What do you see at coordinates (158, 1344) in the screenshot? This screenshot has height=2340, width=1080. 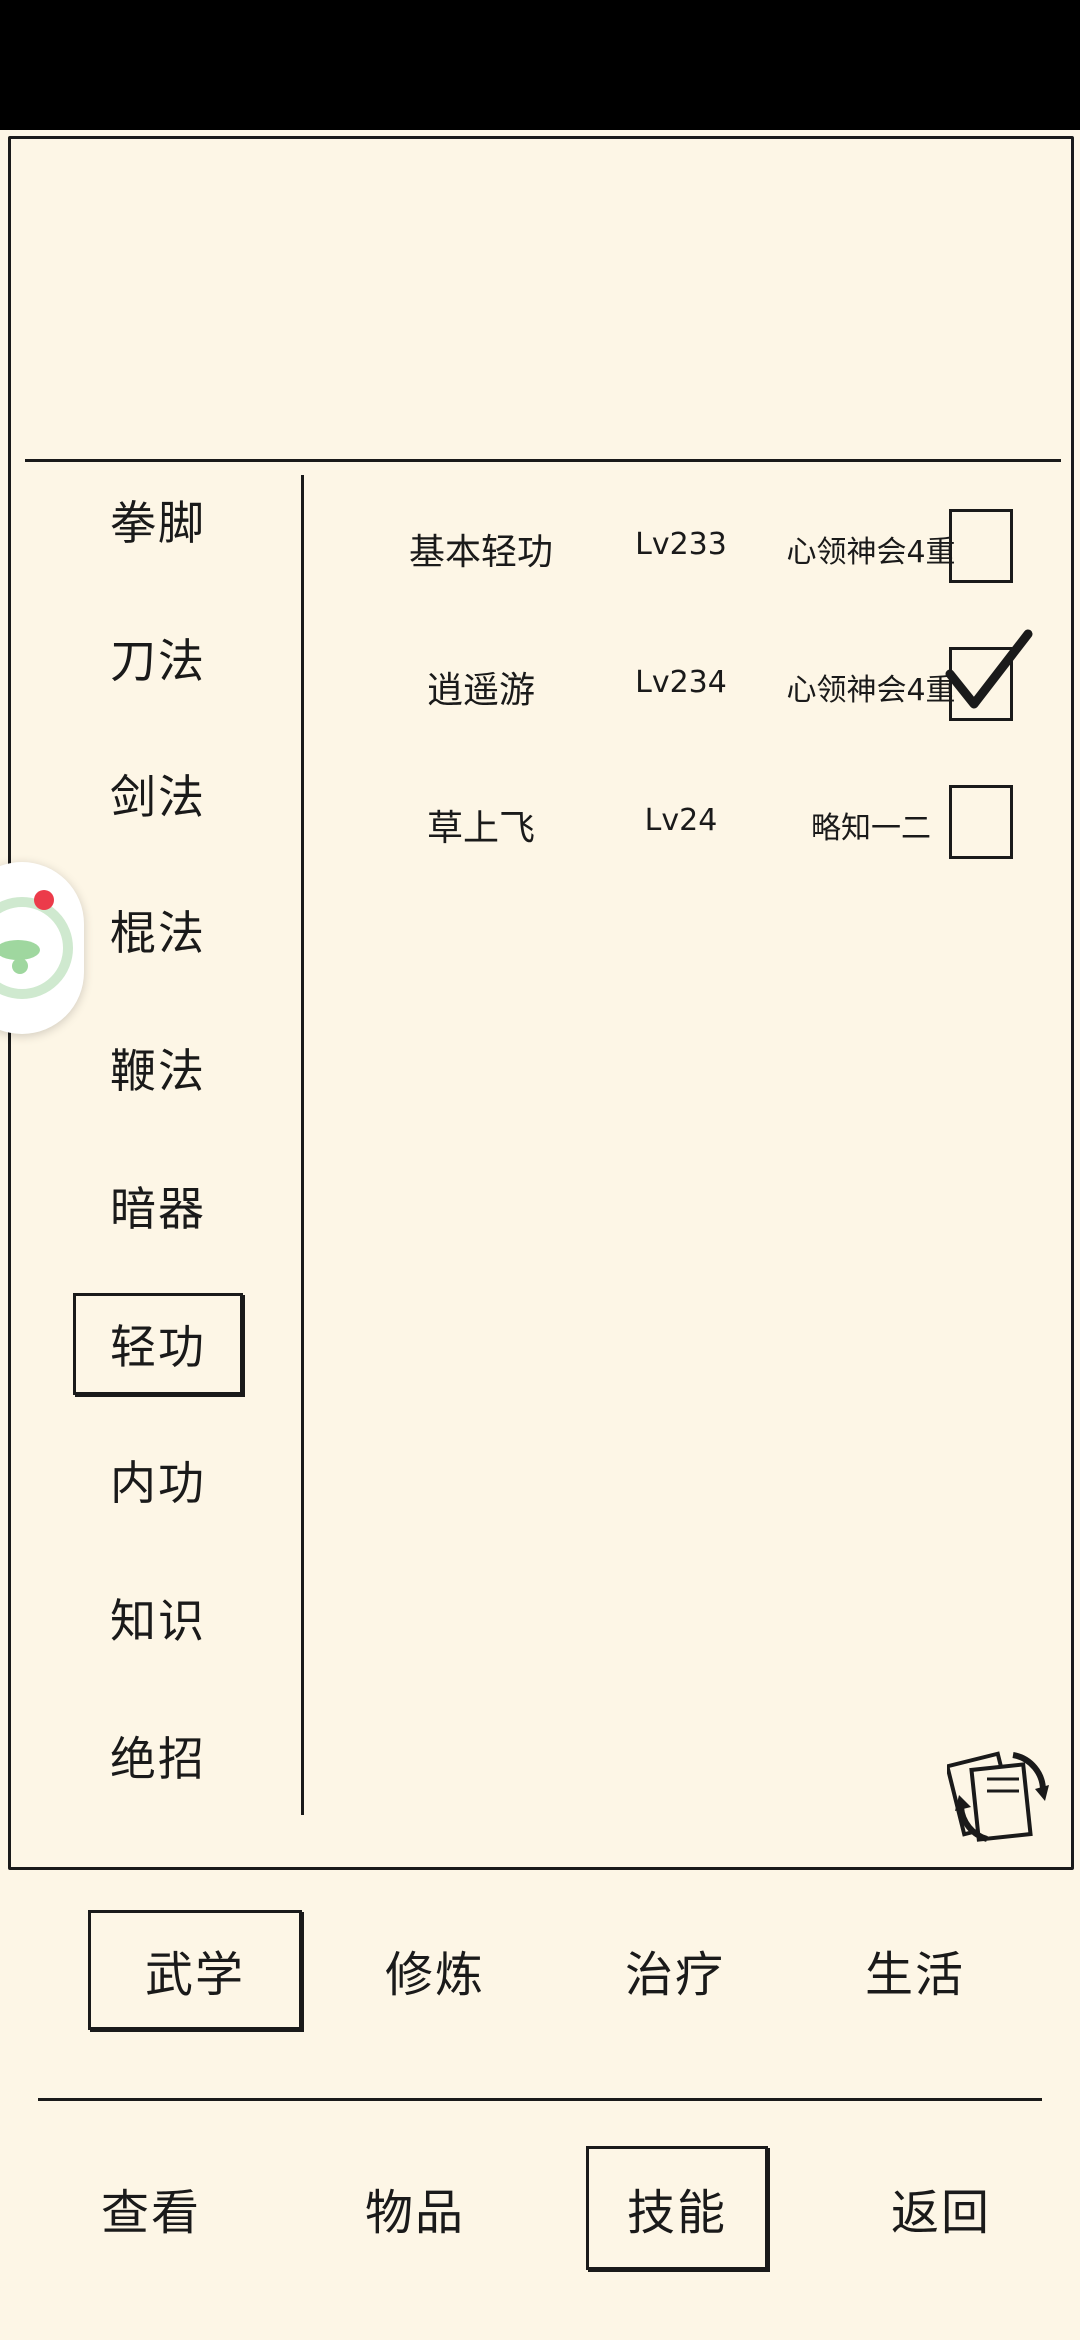 I see `category-qinggong: 轻功` at bounding box center [158, 1344].